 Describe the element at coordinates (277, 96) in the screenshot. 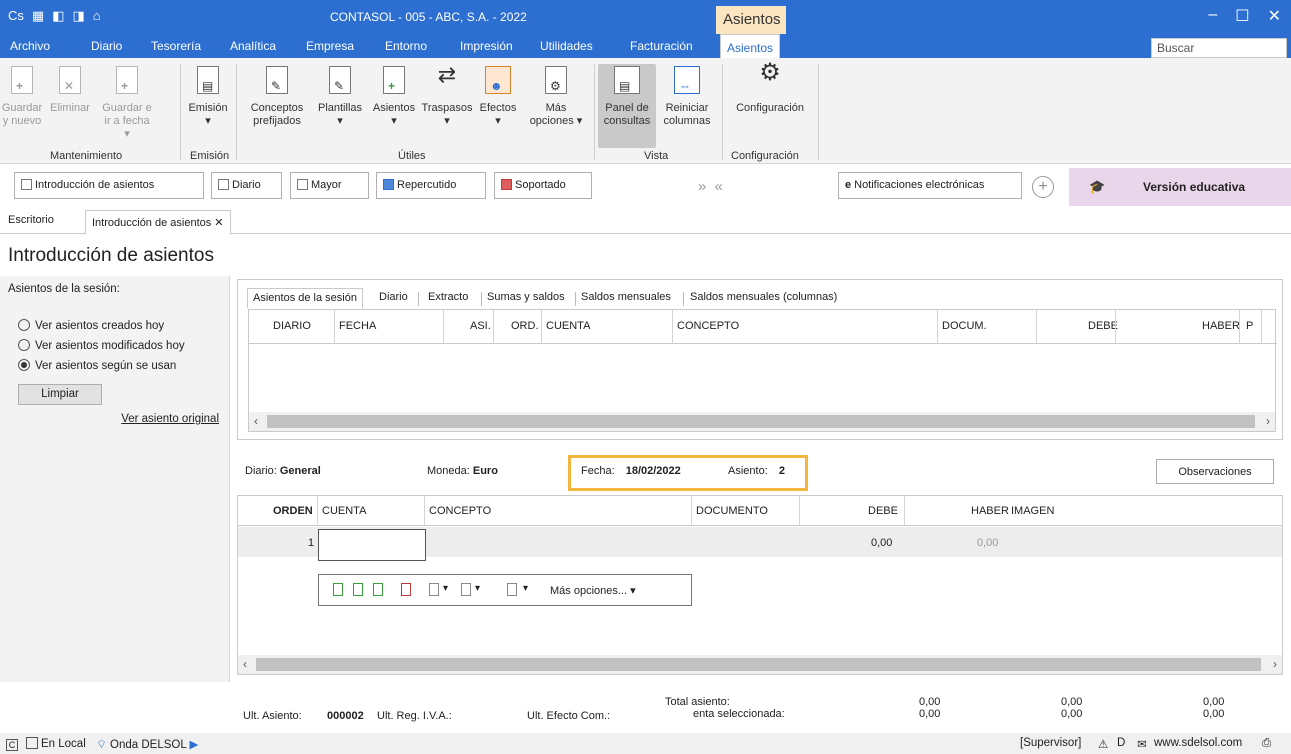

I see `conceptos-prefijados-button: ✎ Conceptos prefijados` at that location.